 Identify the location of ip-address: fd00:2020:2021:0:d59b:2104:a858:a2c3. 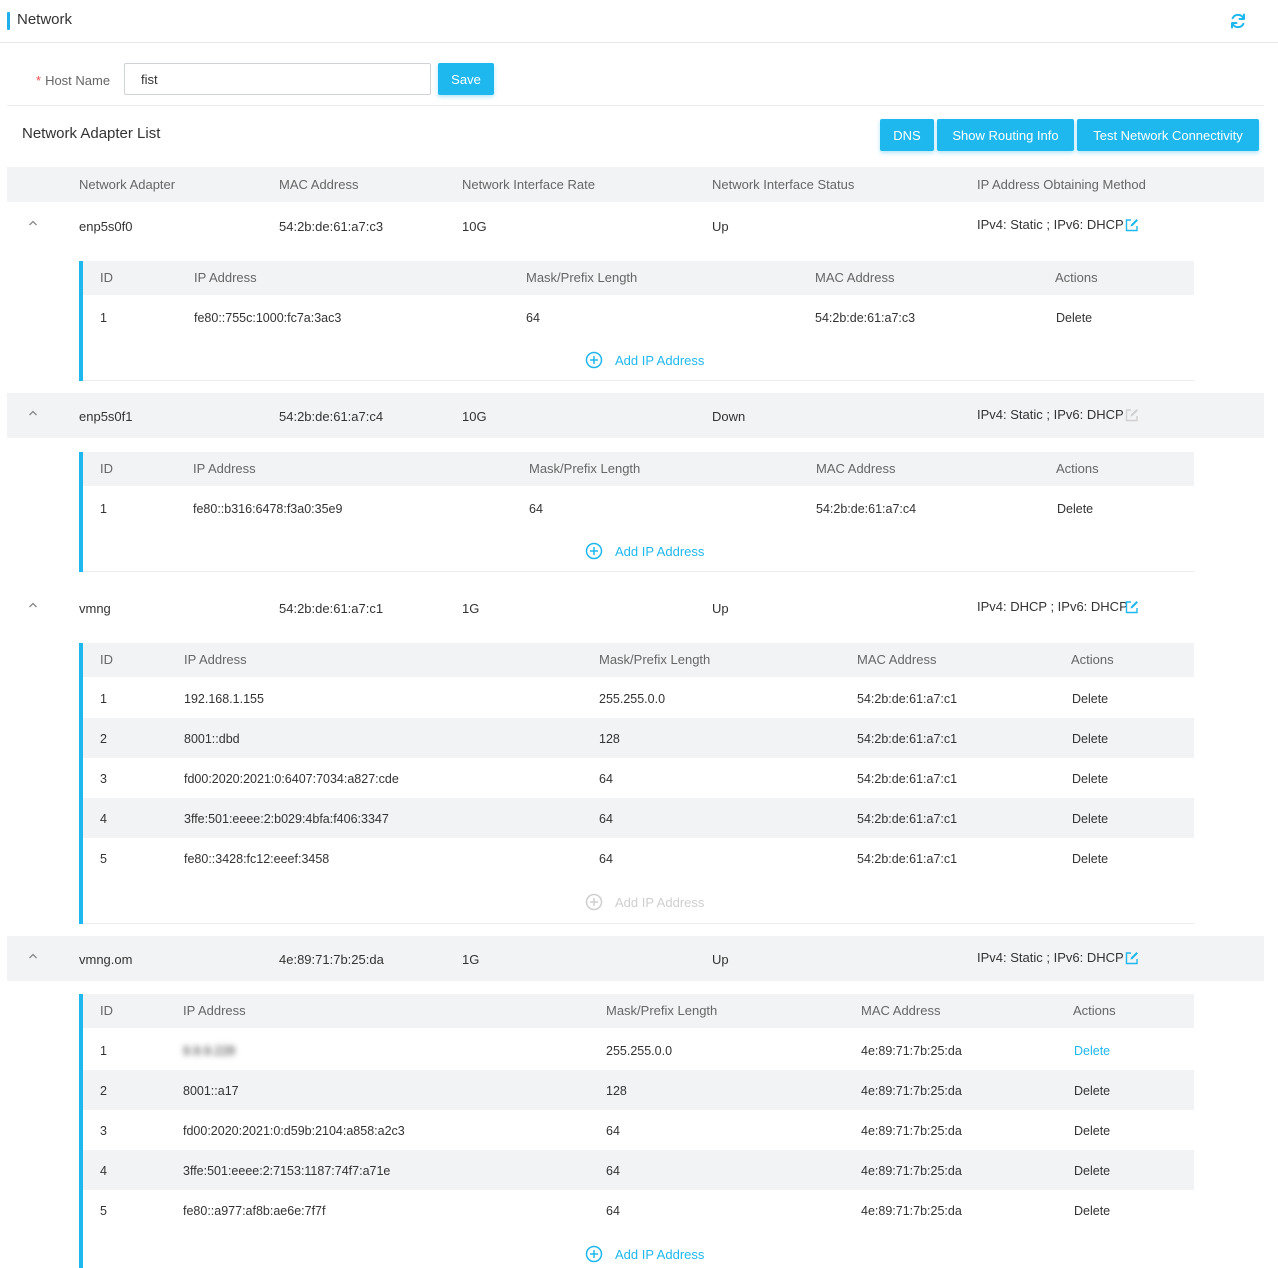
(294, 1131).